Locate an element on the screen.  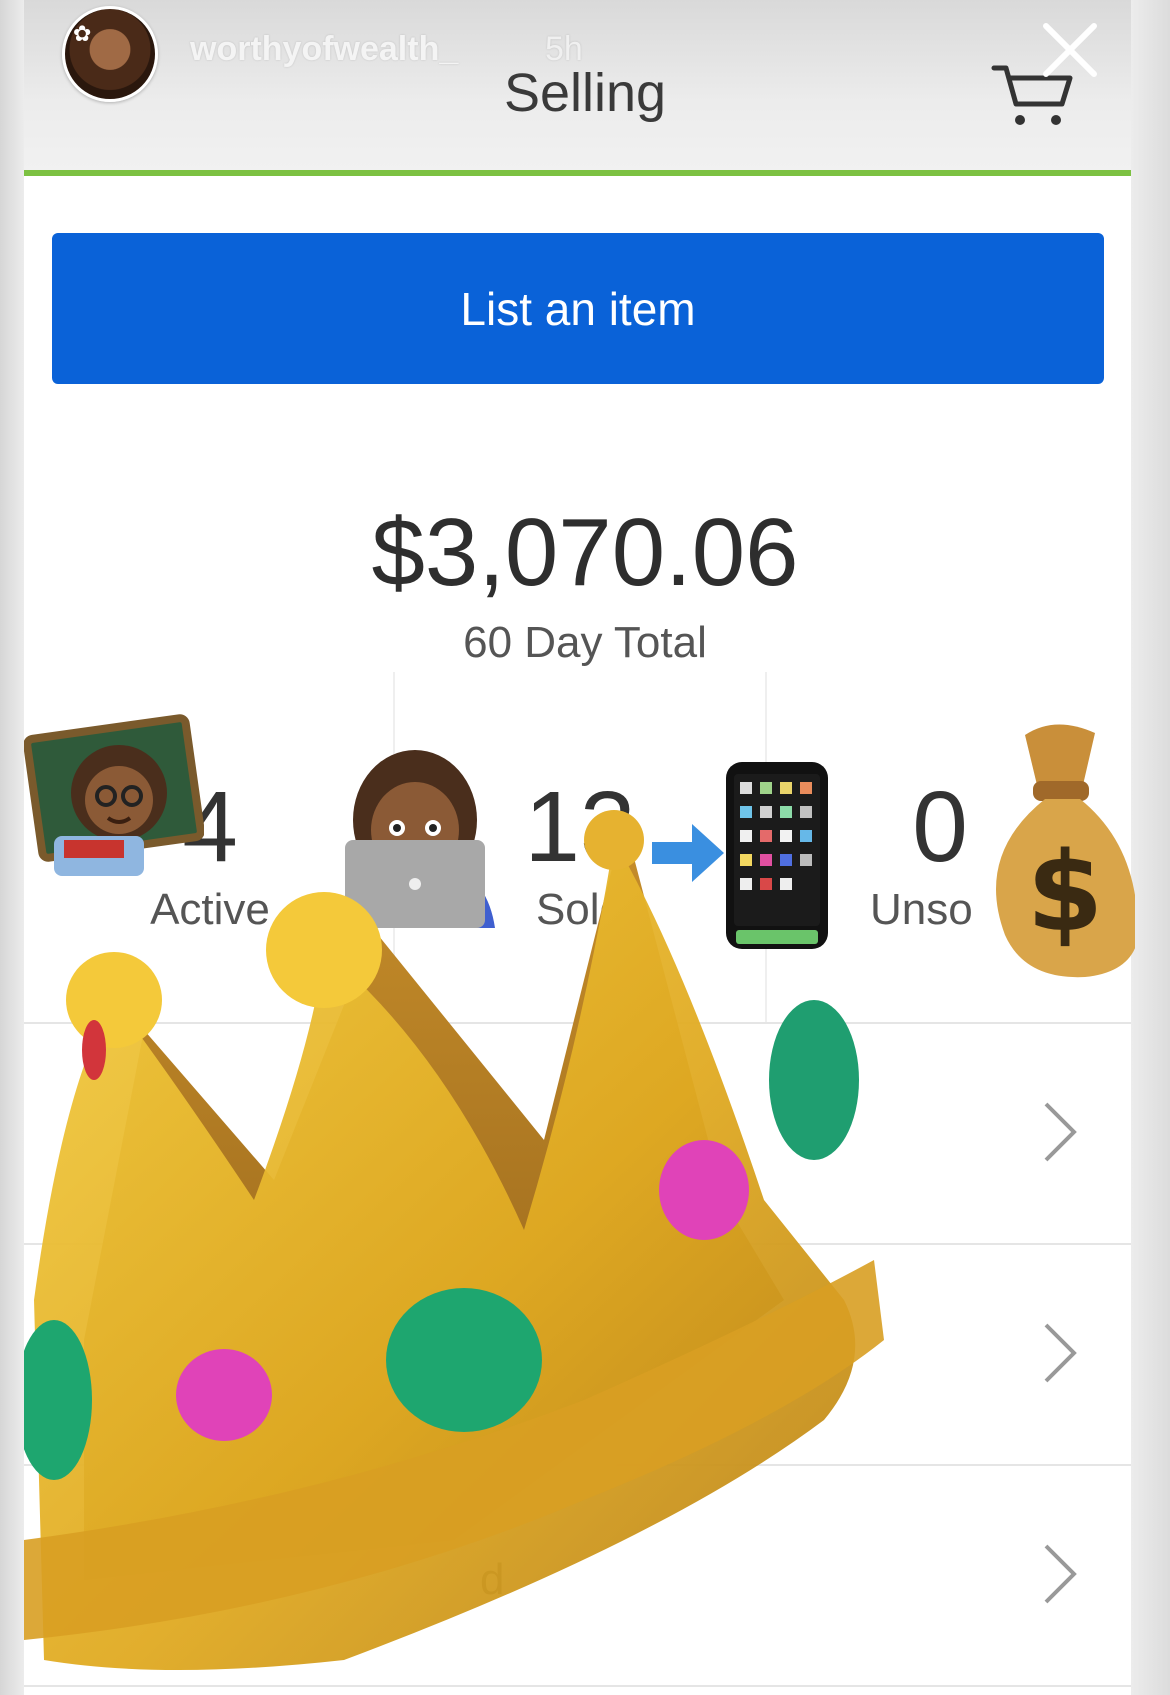
sixty-day-total-amount: $3,070.06 is located at coordinates (585, 552).